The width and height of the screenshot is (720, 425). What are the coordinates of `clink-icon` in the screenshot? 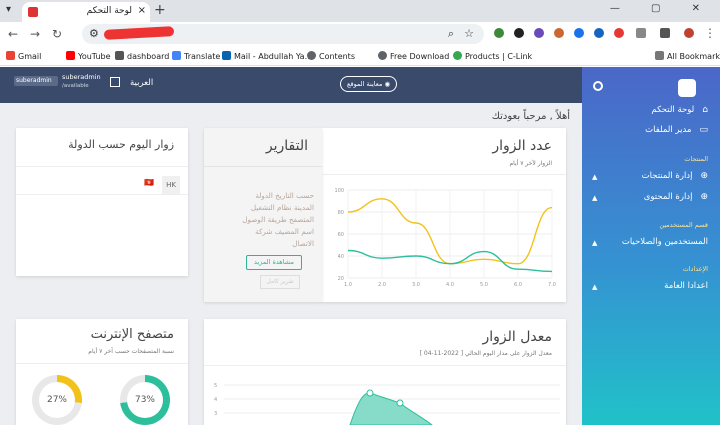 It's located at (457, 55).